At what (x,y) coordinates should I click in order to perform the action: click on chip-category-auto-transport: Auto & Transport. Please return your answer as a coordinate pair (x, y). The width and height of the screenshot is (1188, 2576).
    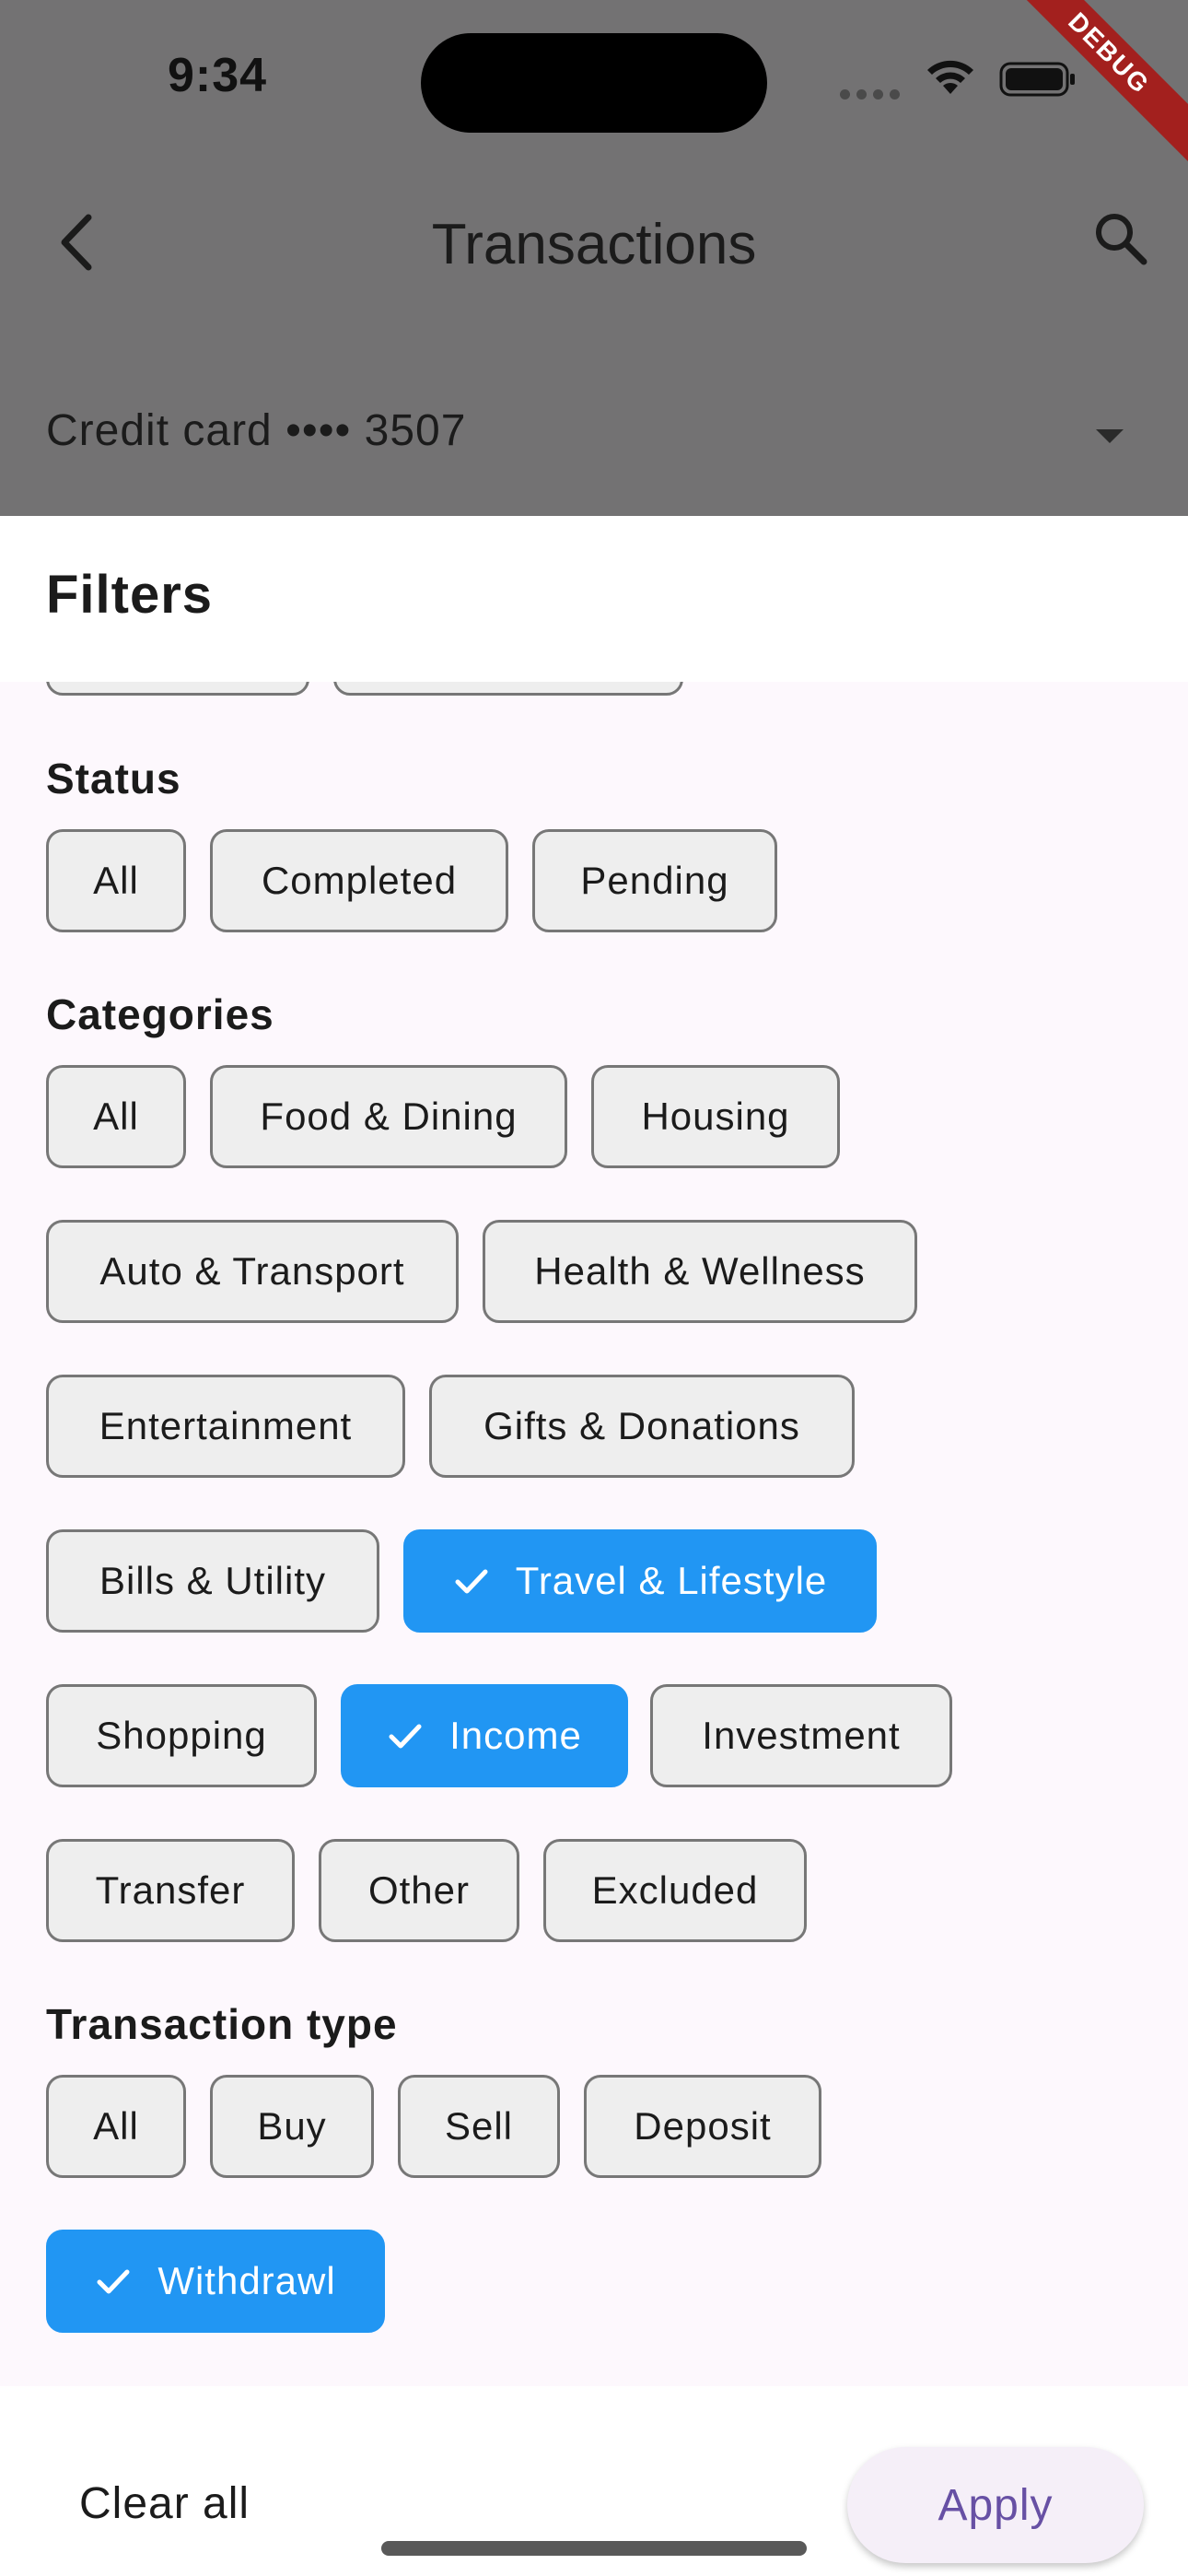
    Looking at the image, I should click on (253, 1271).